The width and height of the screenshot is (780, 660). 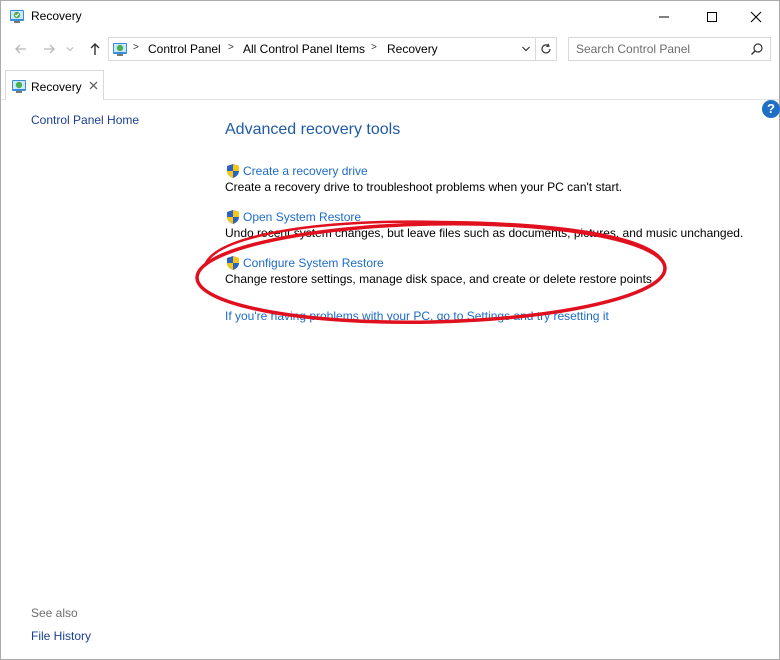 I want to click on open-system-restore-link: Open System Restore, so click(x=302, y=217).